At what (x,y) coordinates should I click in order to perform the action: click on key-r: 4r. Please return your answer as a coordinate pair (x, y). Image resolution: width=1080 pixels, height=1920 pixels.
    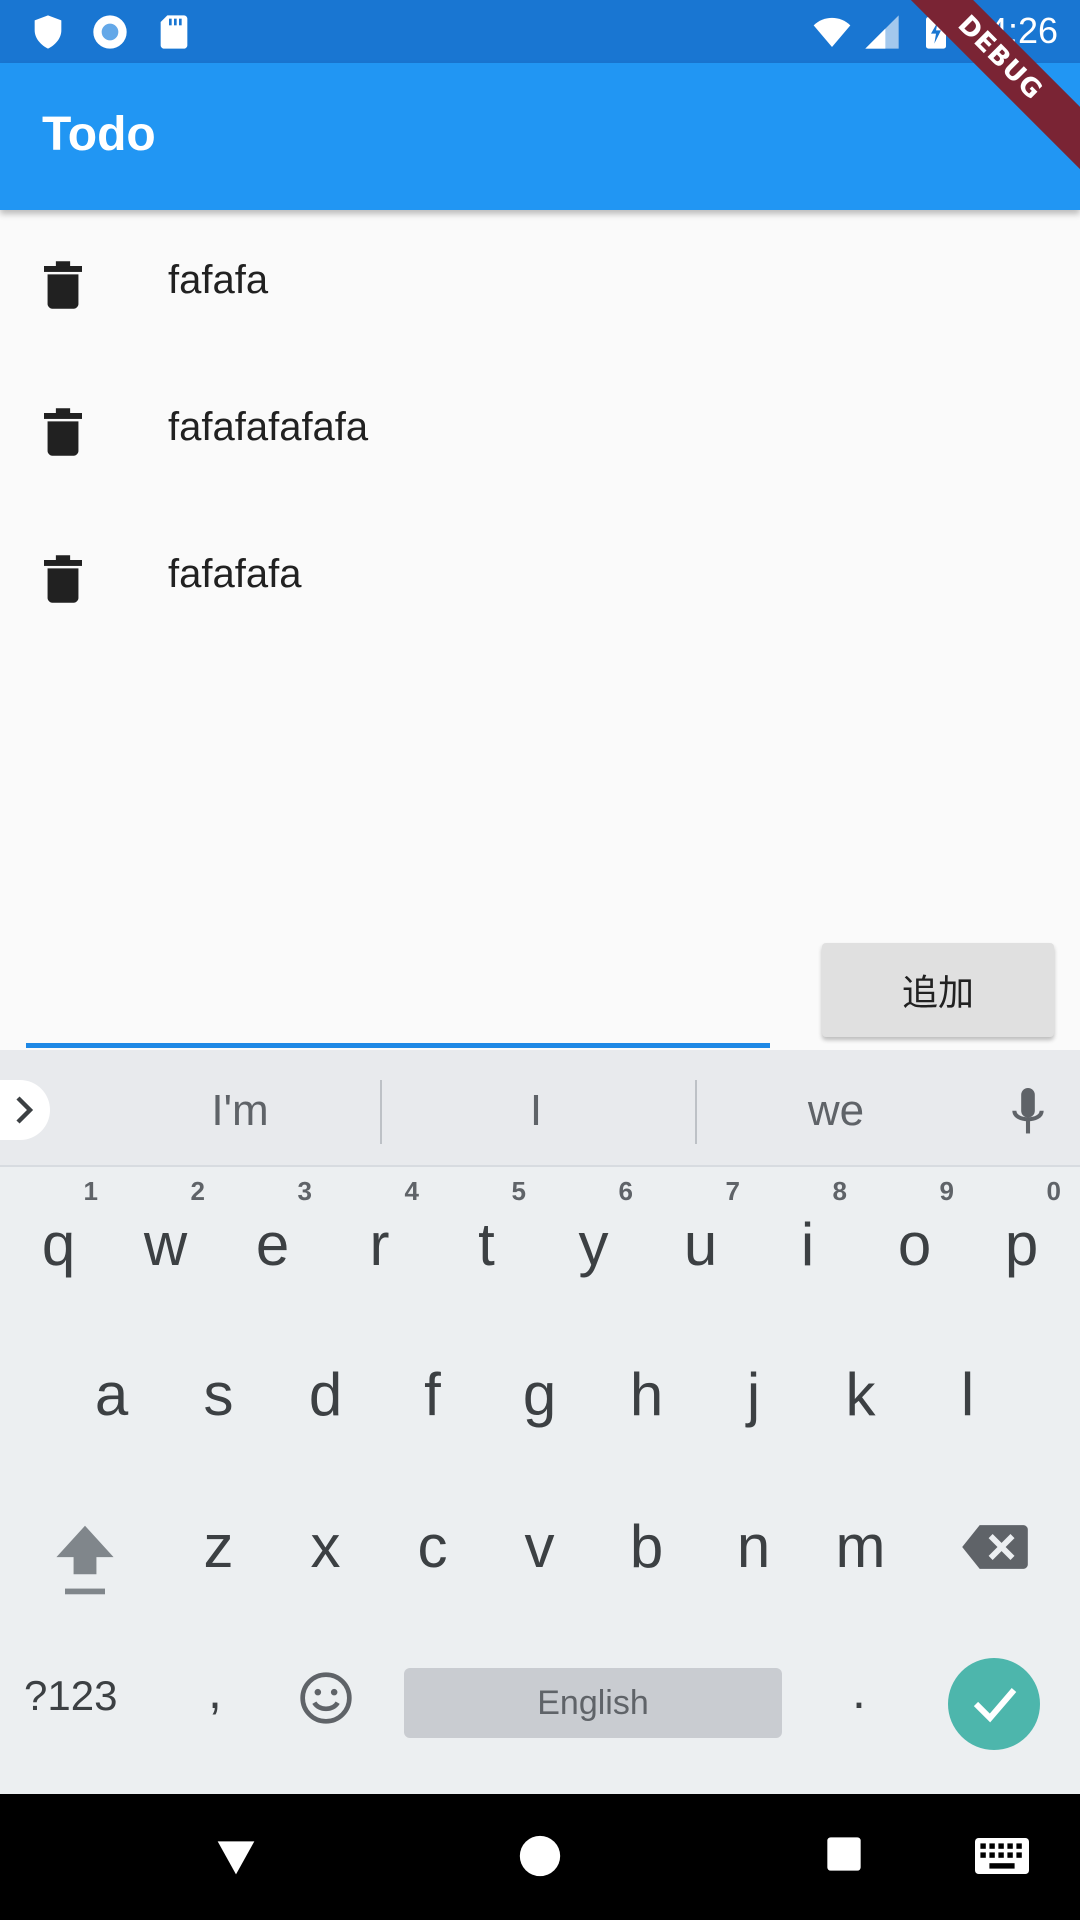
    Looking at the image, I should click on (379, 1238).